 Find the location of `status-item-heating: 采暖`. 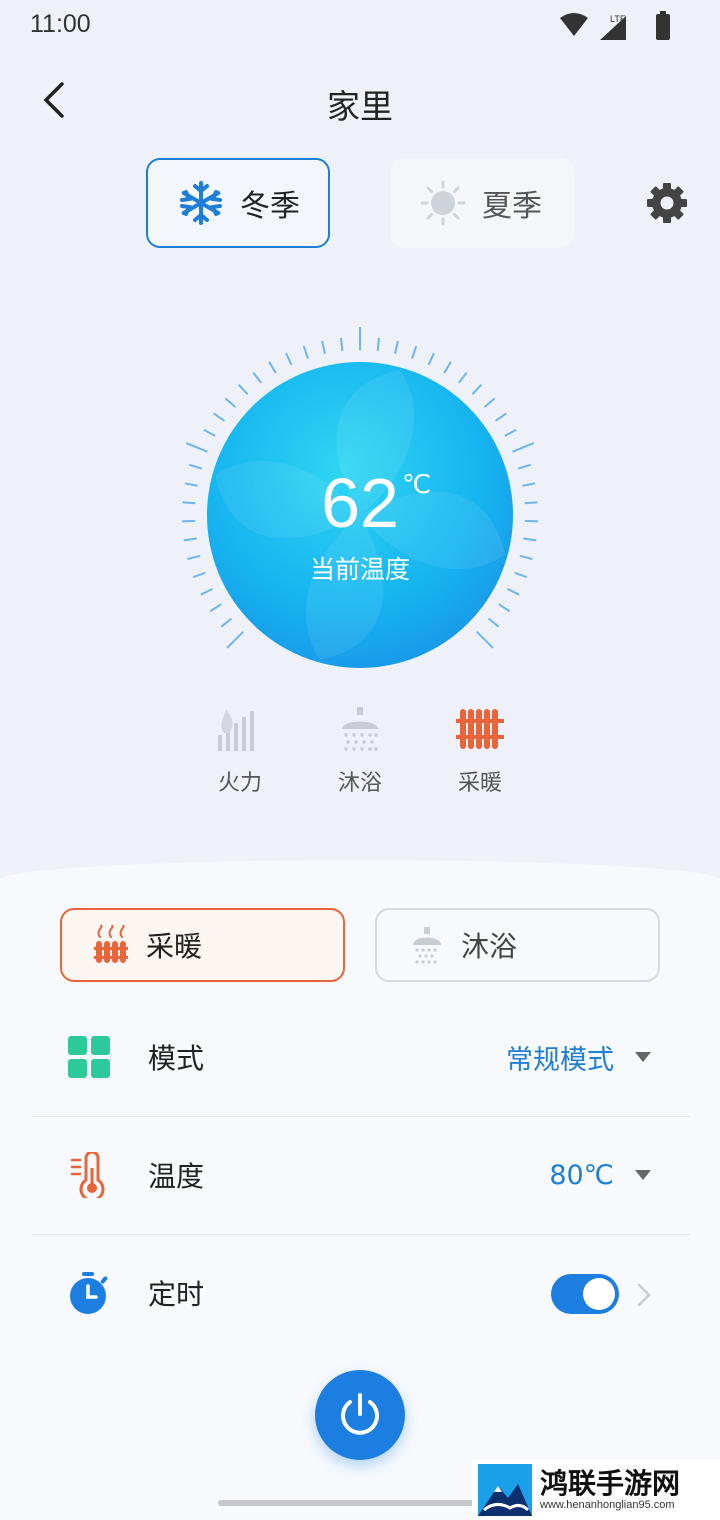

status-item-heating: 采暖 is located at coordinates (480, 751).